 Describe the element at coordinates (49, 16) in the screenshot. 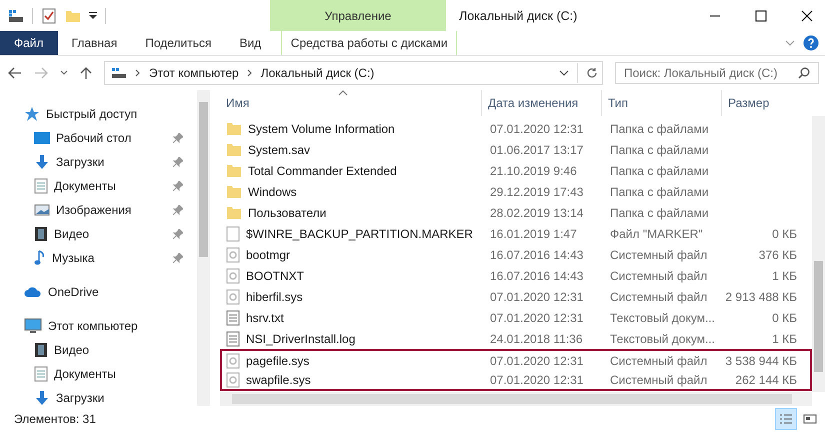

I see `checklist-icon` at that location.